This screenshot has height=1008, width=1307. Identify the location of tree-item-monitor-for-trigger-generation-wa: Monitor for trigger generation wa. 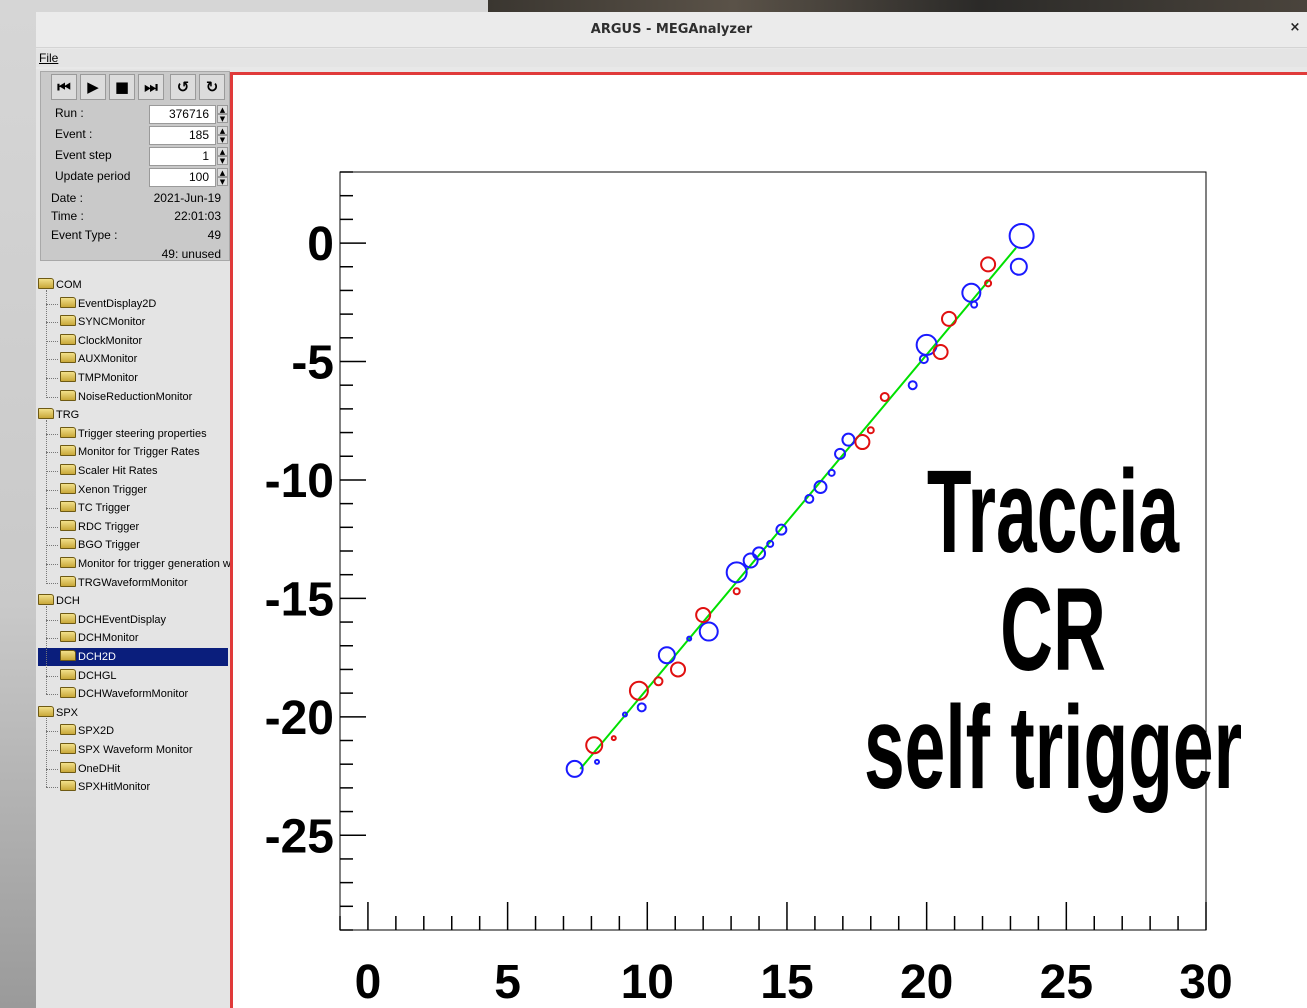
(141, 564).